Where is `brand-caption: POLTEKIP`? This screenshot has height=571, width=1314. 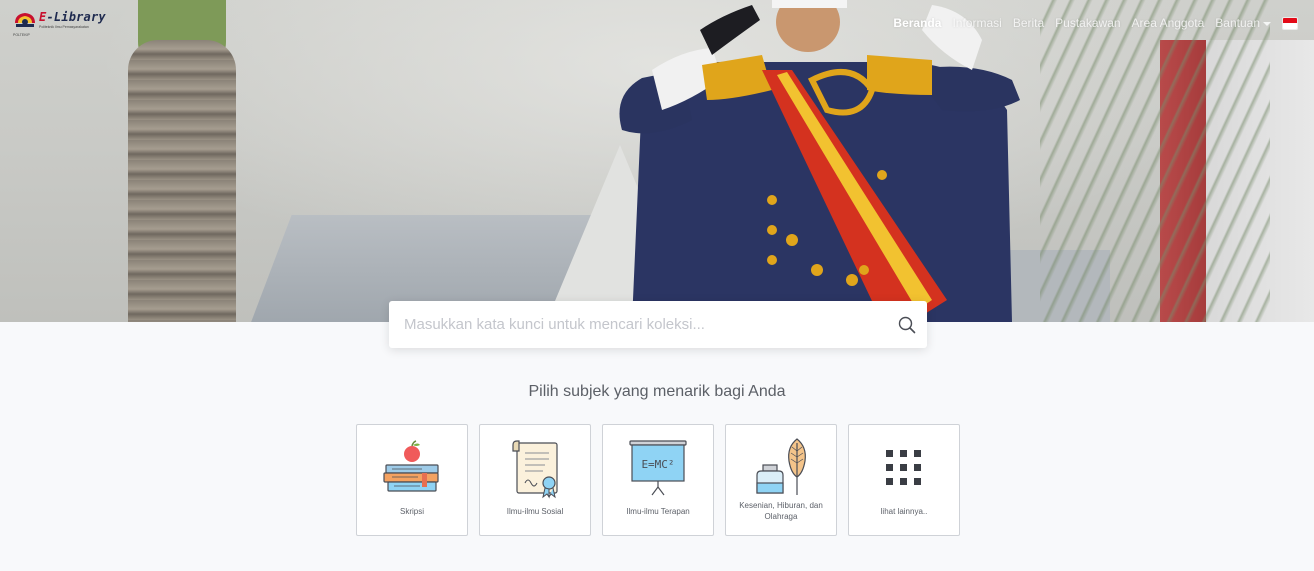
brand-caption: POLTEKIP is located at coordinates (21, 35).